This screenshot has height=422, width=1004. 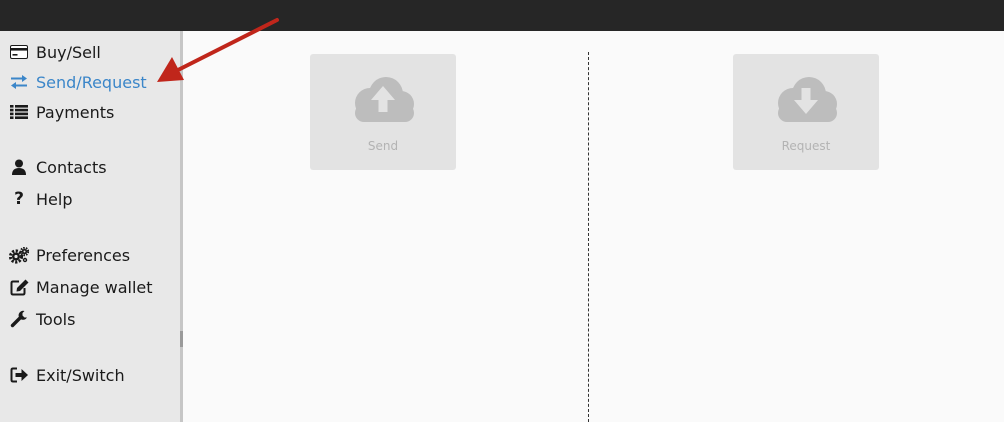 I want to click on list-icon, so click(x=19, y=112).